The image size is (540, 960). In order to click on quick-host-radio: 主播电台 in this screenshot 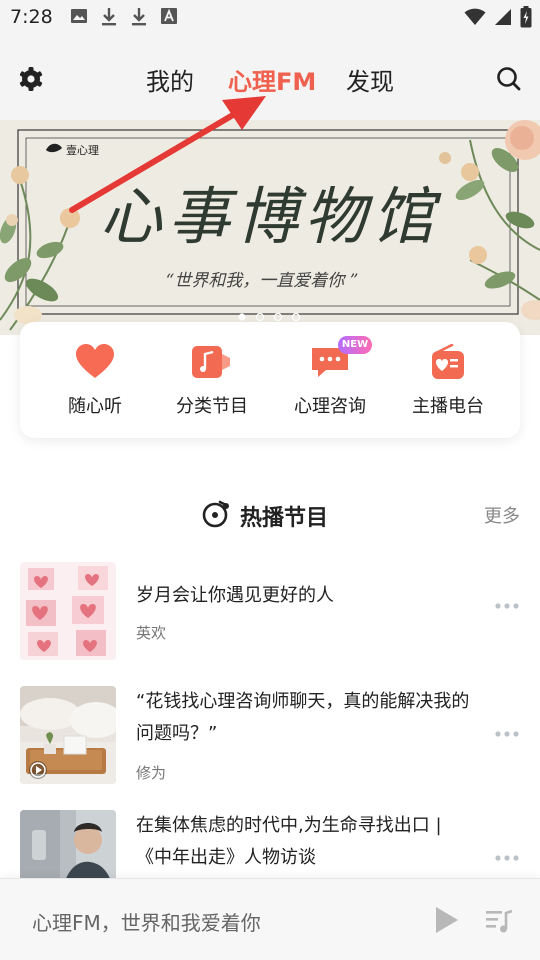, I will do `click(448, 380)`.